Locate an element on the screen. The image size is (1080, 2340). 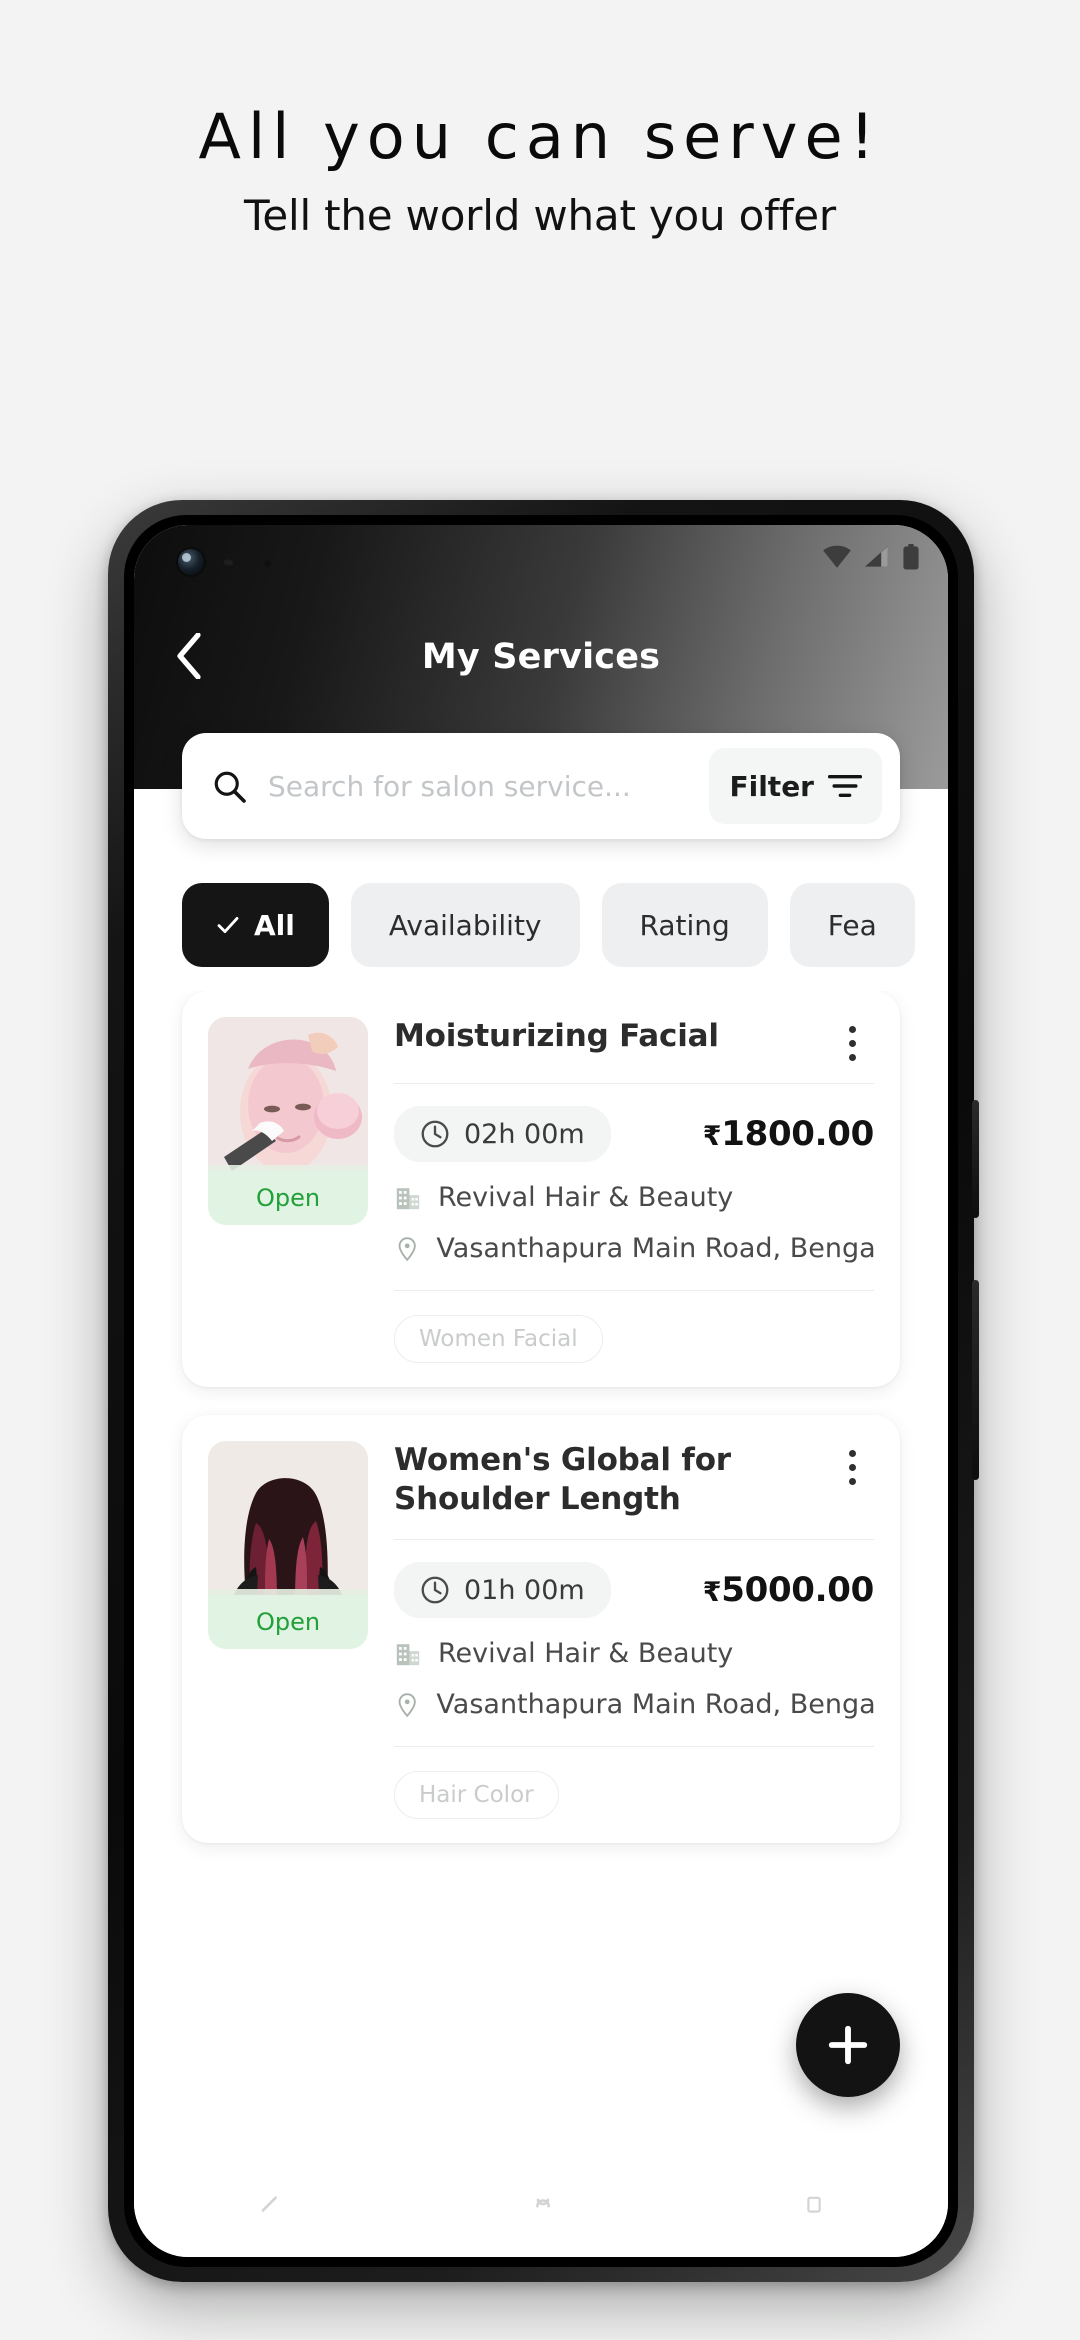
plus-icon is located at coordinates (848, 2045).